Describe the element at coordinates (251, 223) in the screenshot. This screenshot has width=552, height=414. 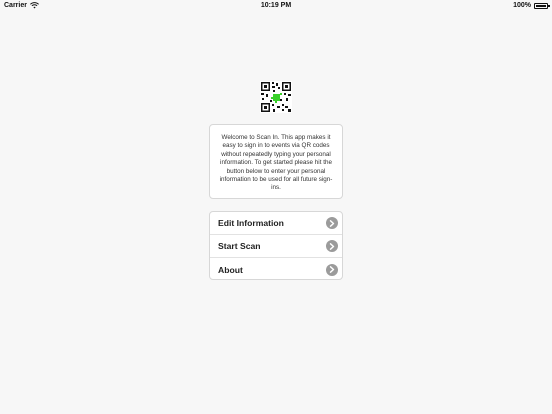
I see `menu-item-label: Edit Information` at that location.